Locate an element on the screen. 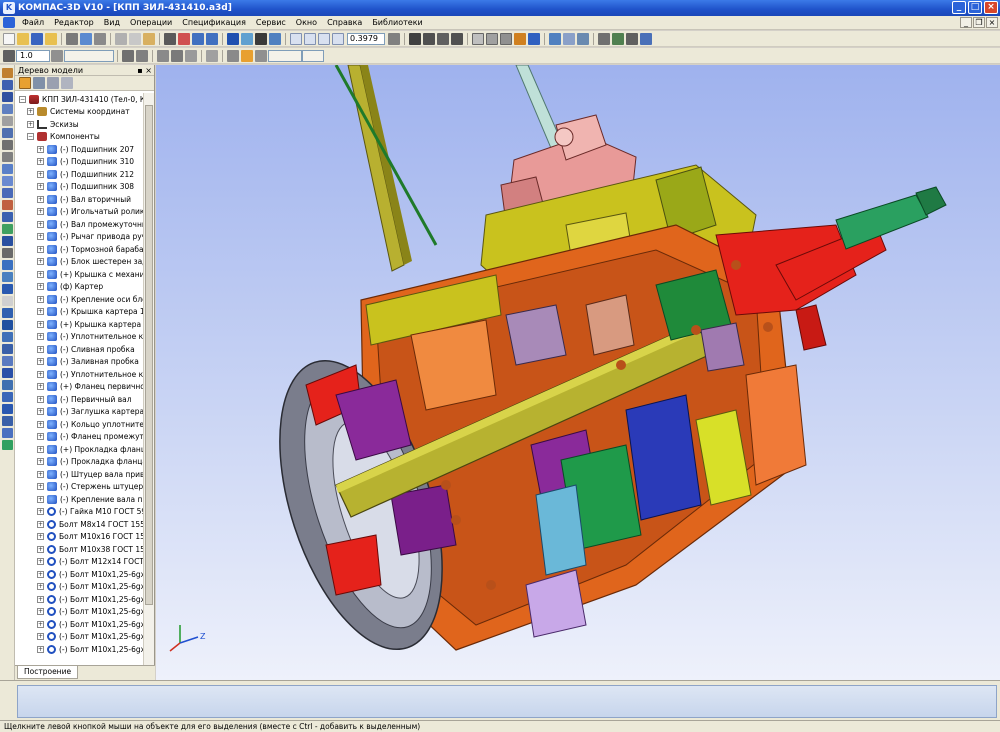  tree-item: + (-) Заливная пробка is located at coordinates (79, 362).